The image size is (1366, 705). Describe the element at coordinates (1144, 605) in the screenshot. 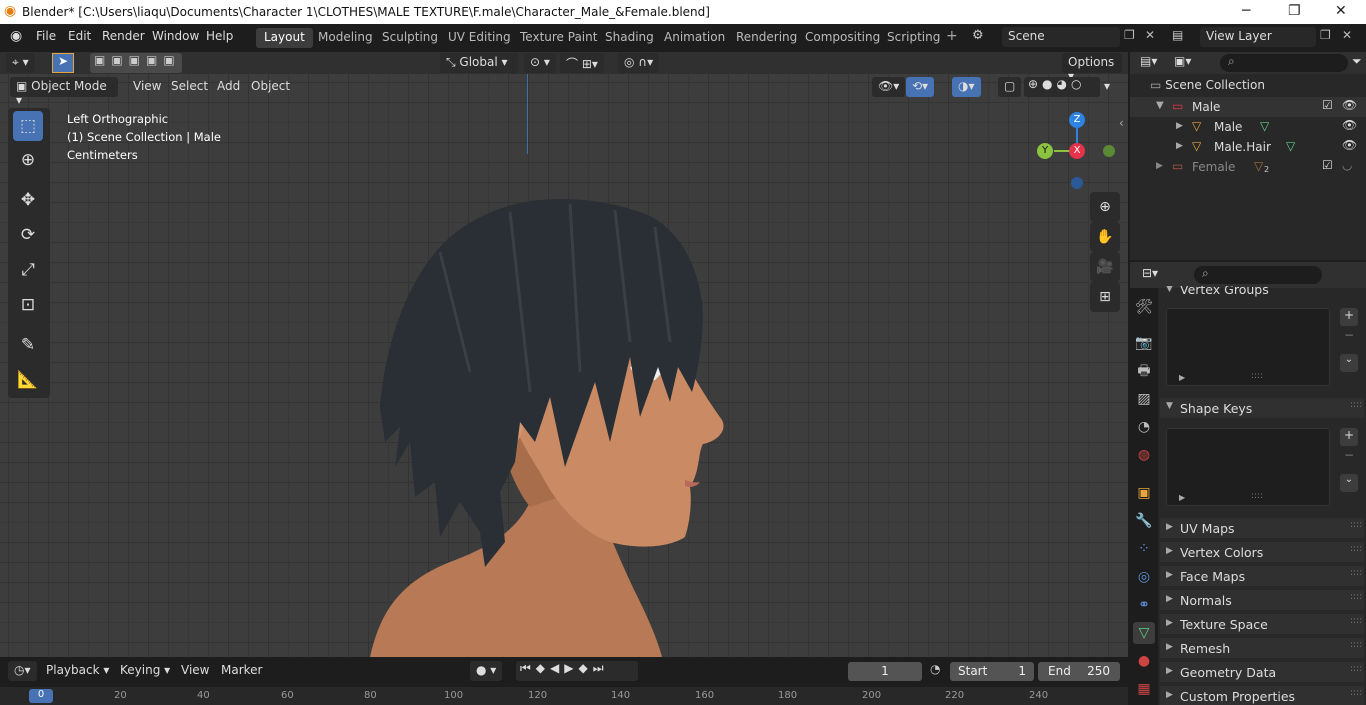

I see `constraints-tab-icon: ⚭` at that location.